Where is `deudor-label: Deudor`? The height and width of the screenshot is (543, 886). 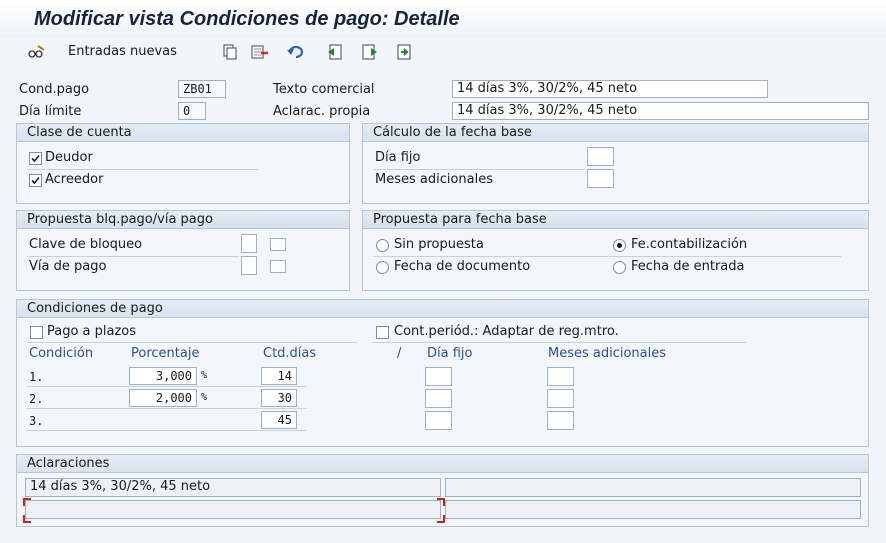
deudor-label: Deudor is located at coordinates (69, 157).